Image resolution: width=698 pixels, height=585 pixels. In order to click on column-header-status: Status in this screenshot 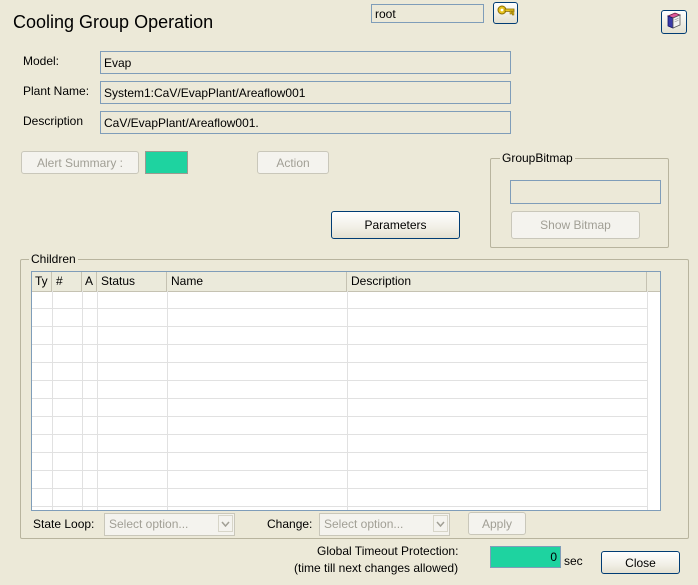, I will do `click(132, 281)`.